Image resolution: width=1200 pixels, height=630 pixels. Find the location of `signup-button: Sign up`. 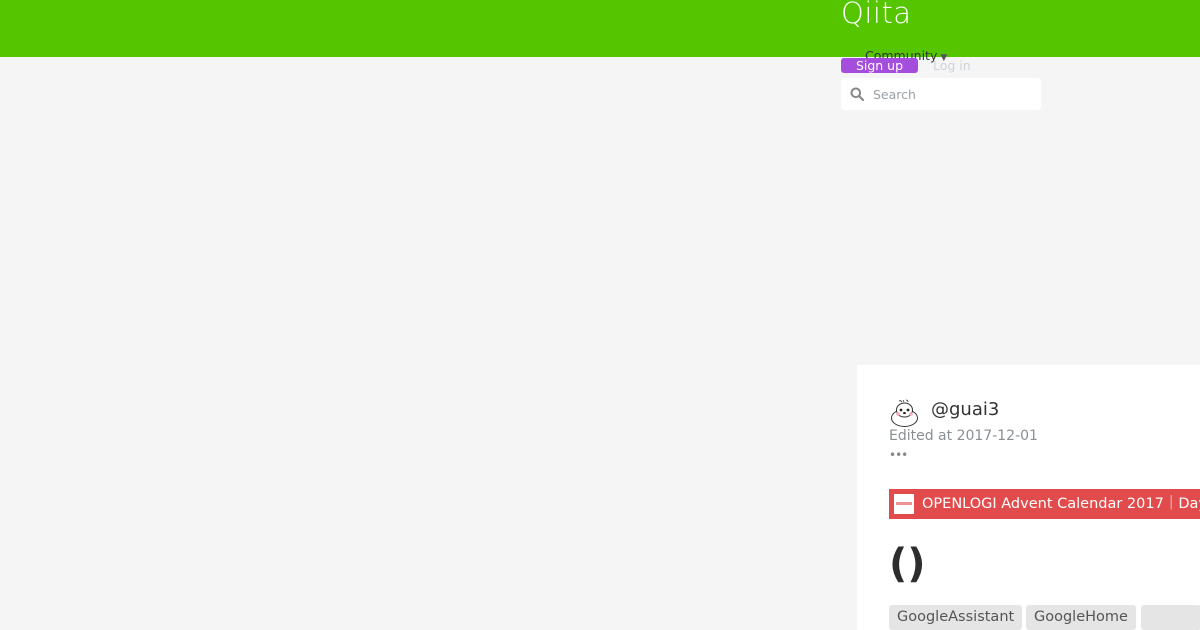

signup-button: Sign up is located at coordinates (879, 65).